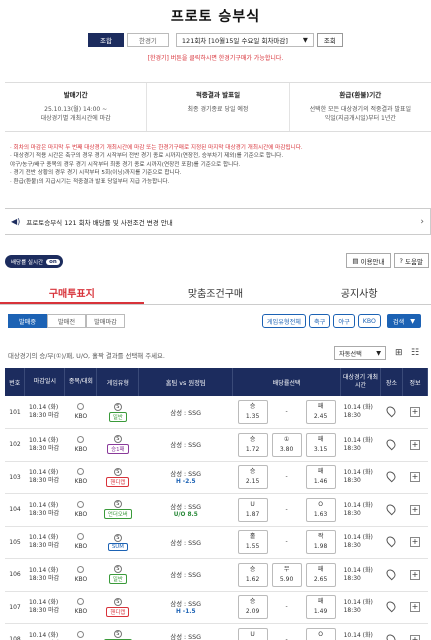 This screenshot has height=640, width=431. Describe the element at coordinates (66, 321) in the screenshot. I see `filter-before-sale: 발매전` at that location.